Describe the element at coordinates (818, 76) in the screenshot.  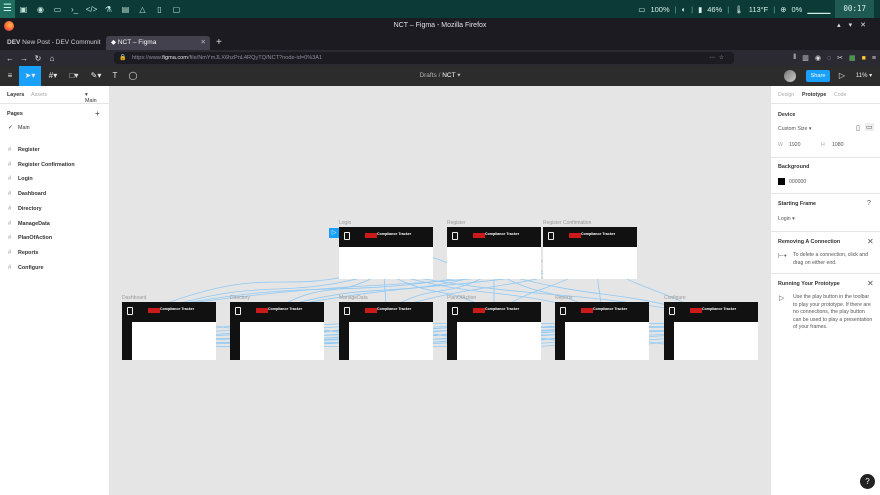
I see `share-button: Share` at that location.